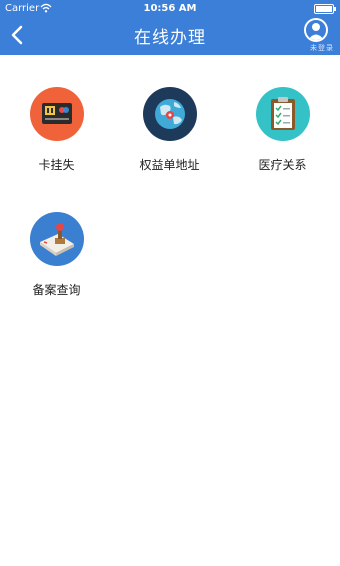 This screenshot has width=340, height=566. I want to click on top-bar: Carrier 10:56 AM 在线办理 未登录, so click(170, 27).